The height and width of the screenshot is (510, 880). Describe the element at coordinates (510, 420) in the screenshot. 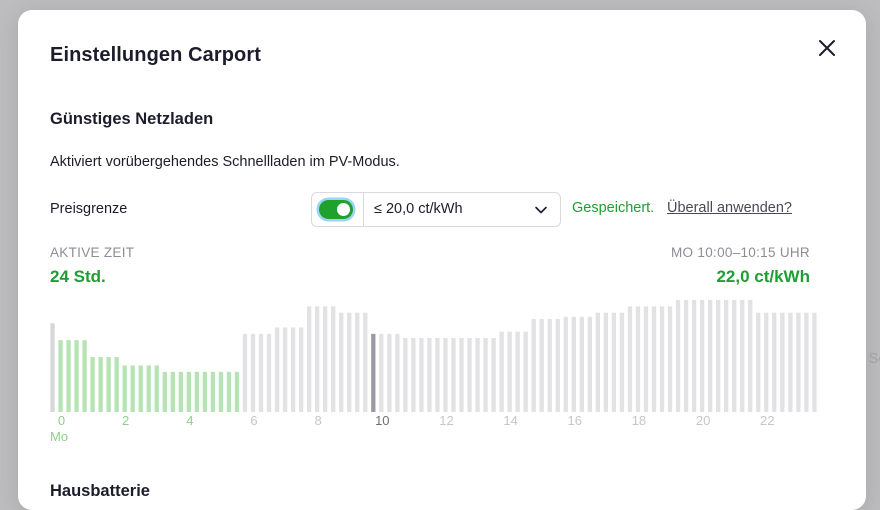

I see `x-tick-label: 14` at that location.